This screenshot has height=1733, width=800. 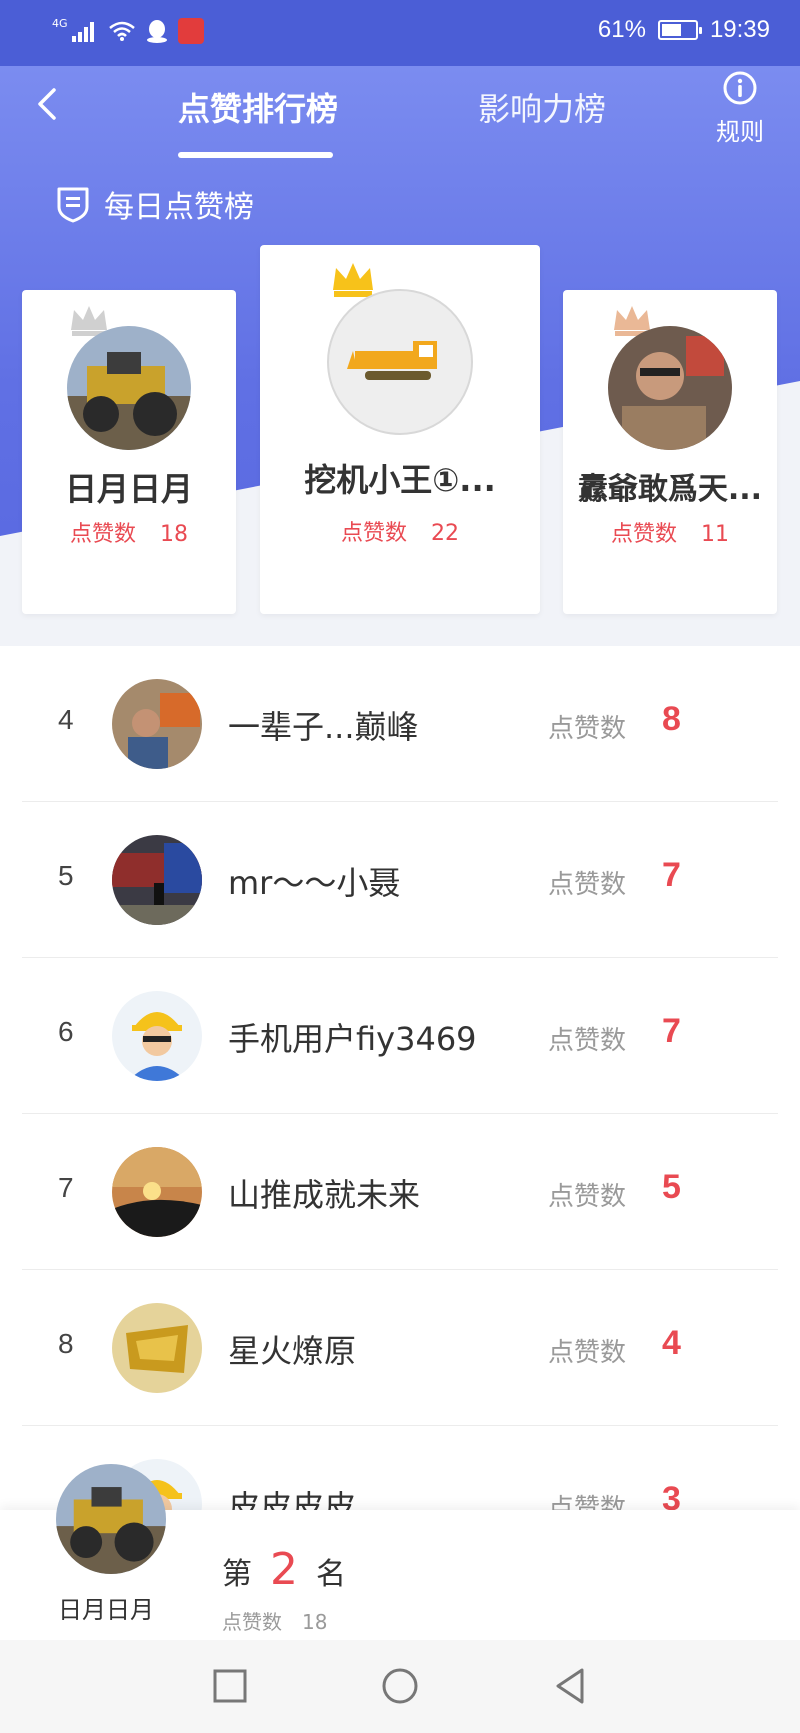 What do you see at coordinates (66, 875) in the screenshot?
I see `rank-number: 5` at bounding box center [66, 875].